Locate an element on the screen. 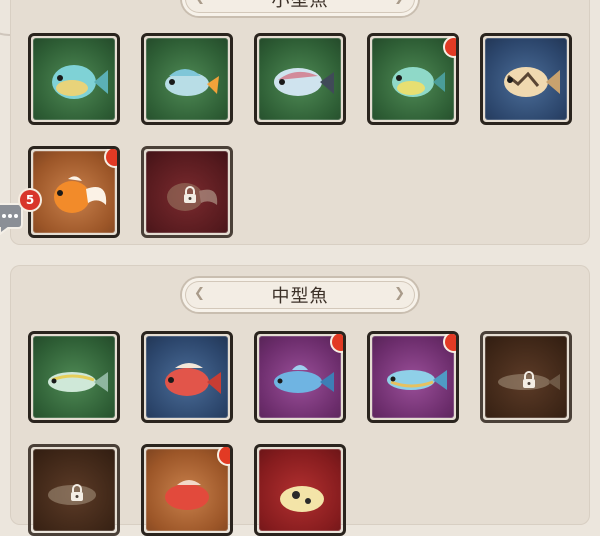  section-title-label: 小型魚 is located at coordinates (300, 5).